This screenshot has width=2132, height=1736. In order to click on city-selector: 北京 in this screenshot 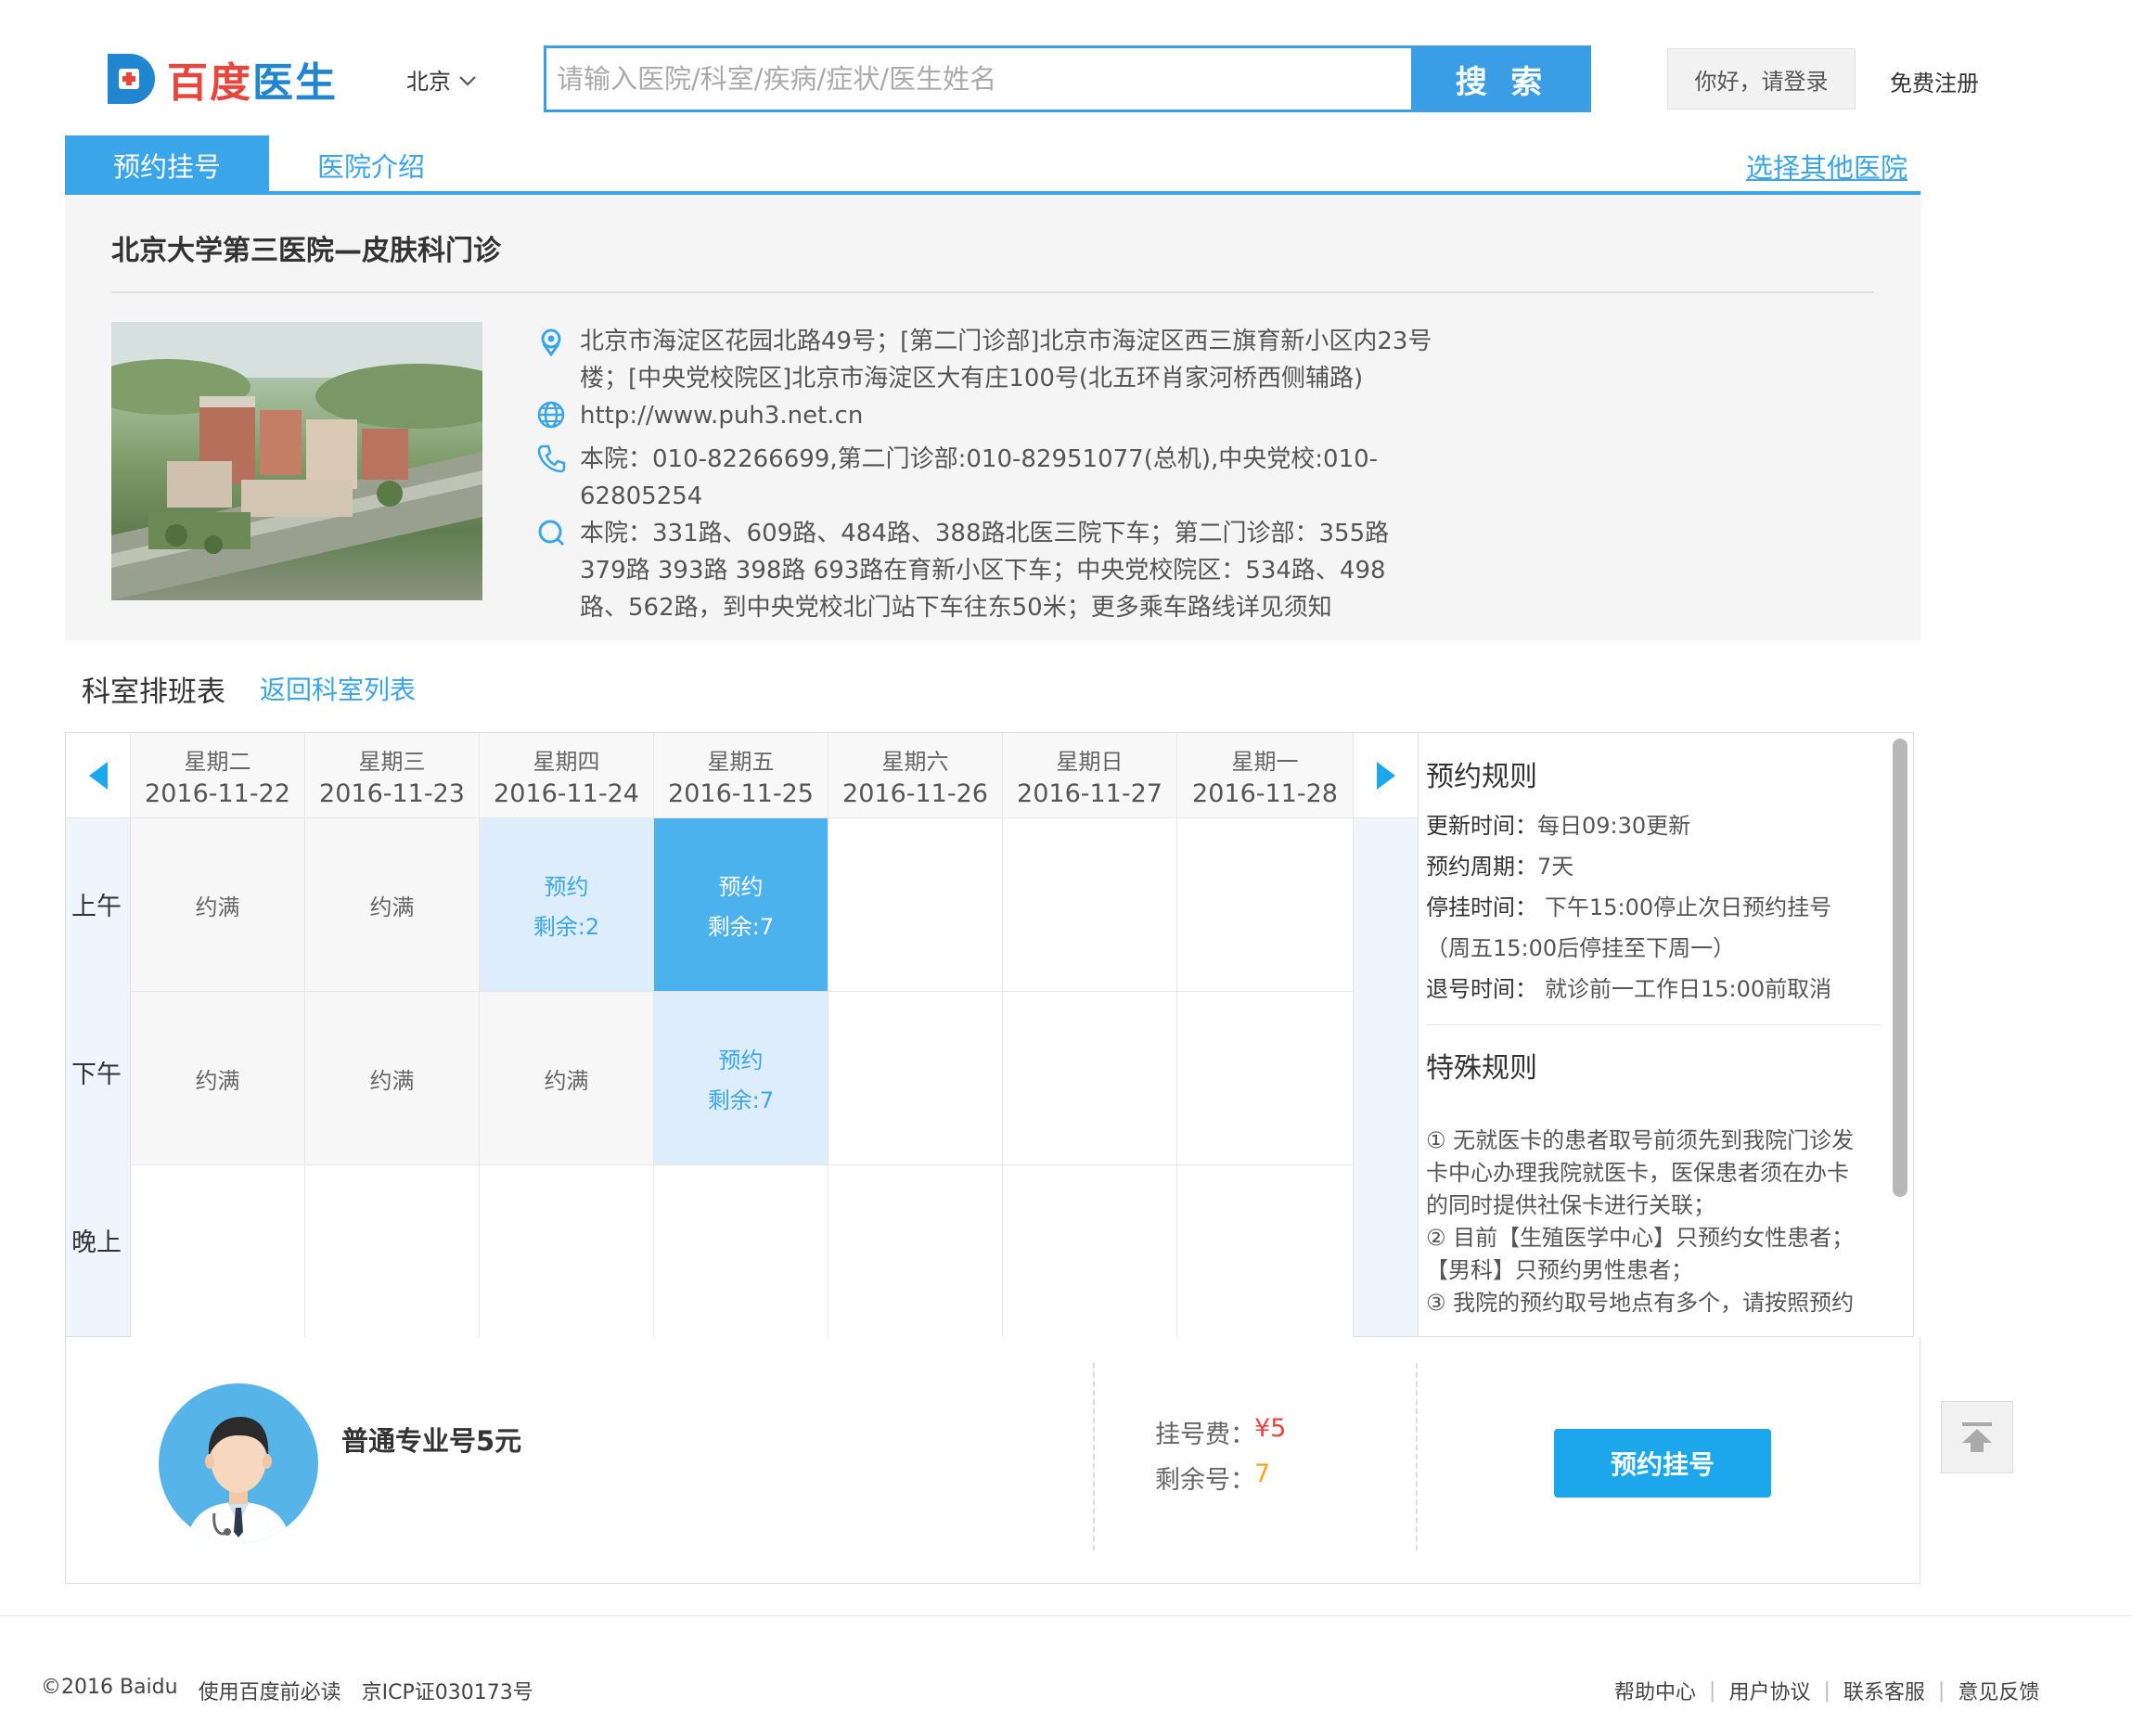, I will do `click(442, 79)`.